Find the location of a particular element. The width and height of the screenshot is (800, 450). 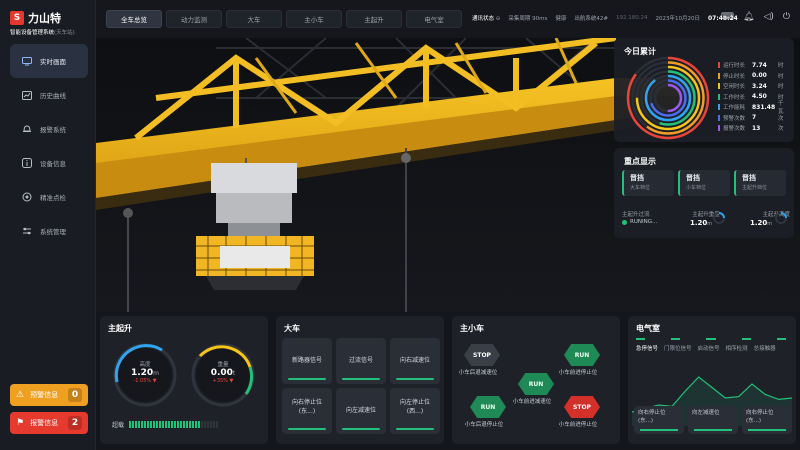

sidebar-item-device: 设备信息 is located at coordinates (49, 163).